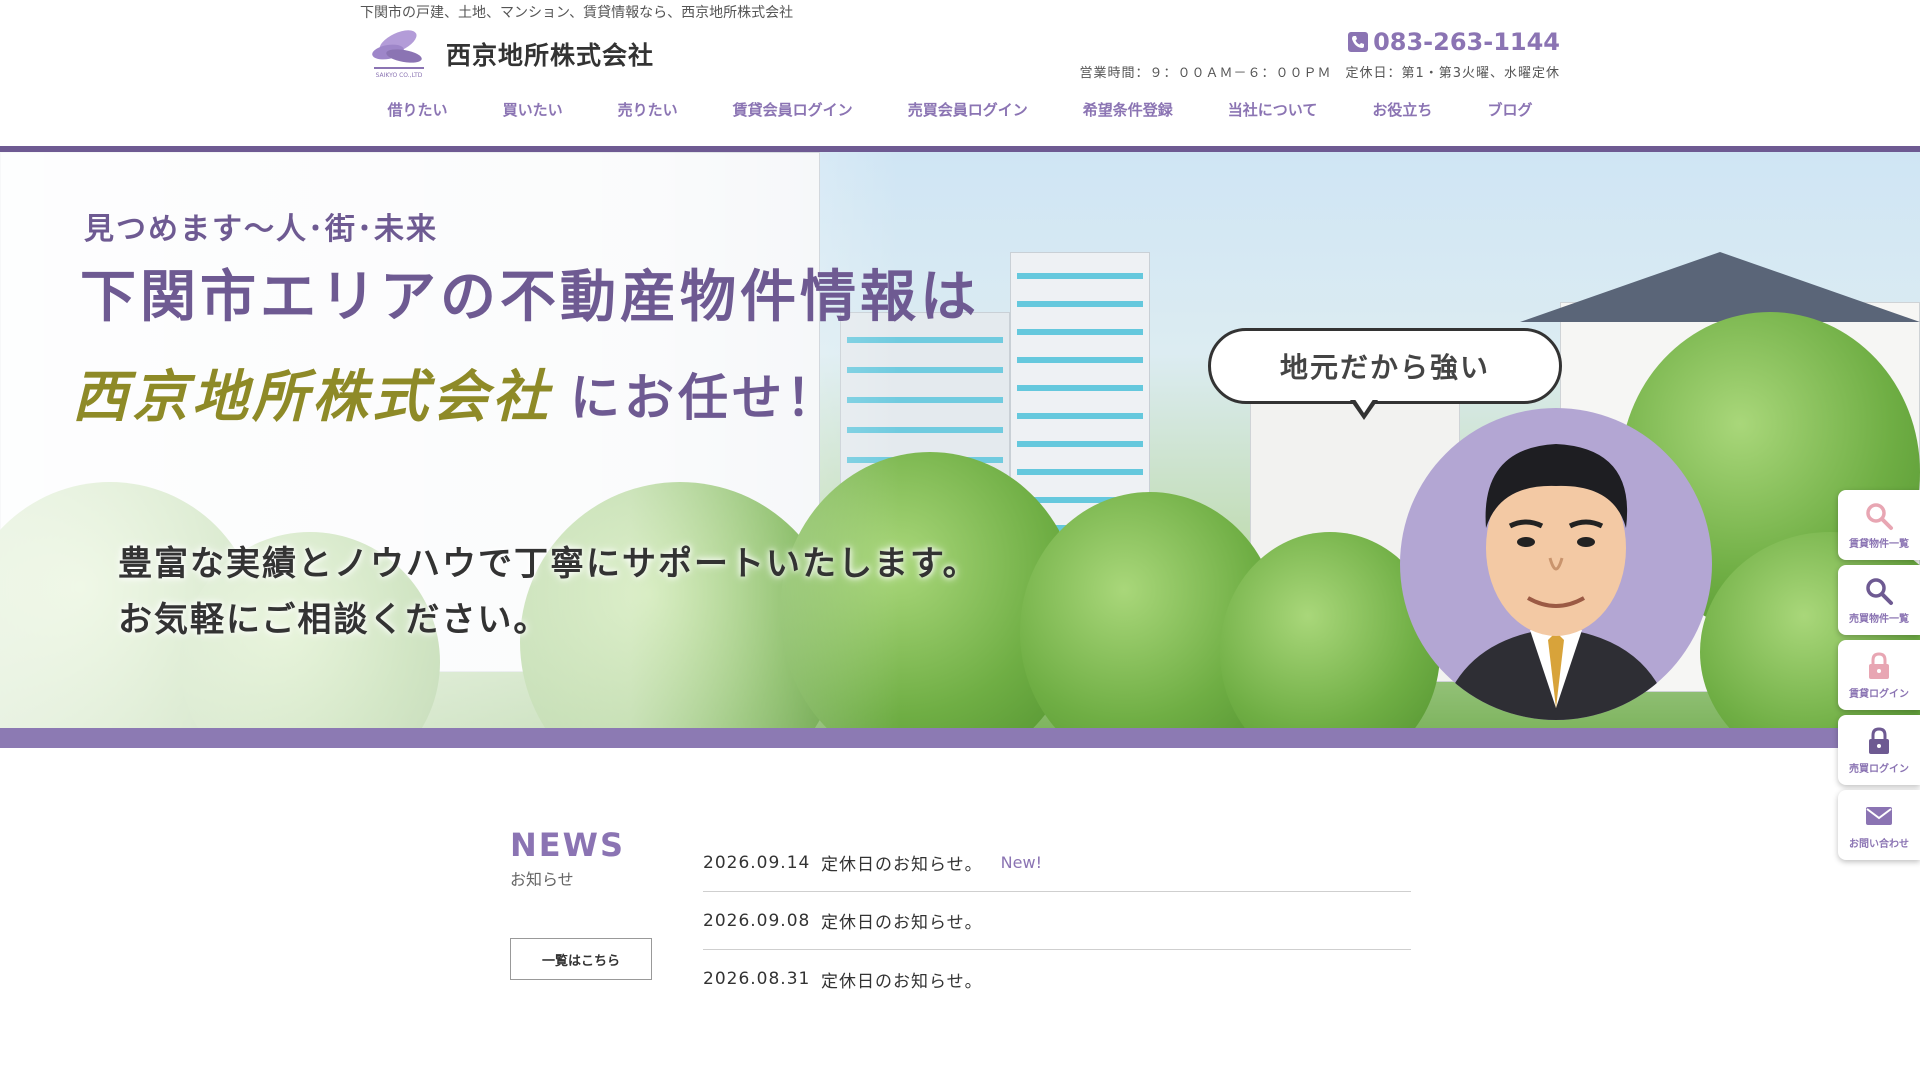 The image size is (1920, 1080). I want to click on side-button-rental-login: 賃貸ログイン, so click(1879, 675).